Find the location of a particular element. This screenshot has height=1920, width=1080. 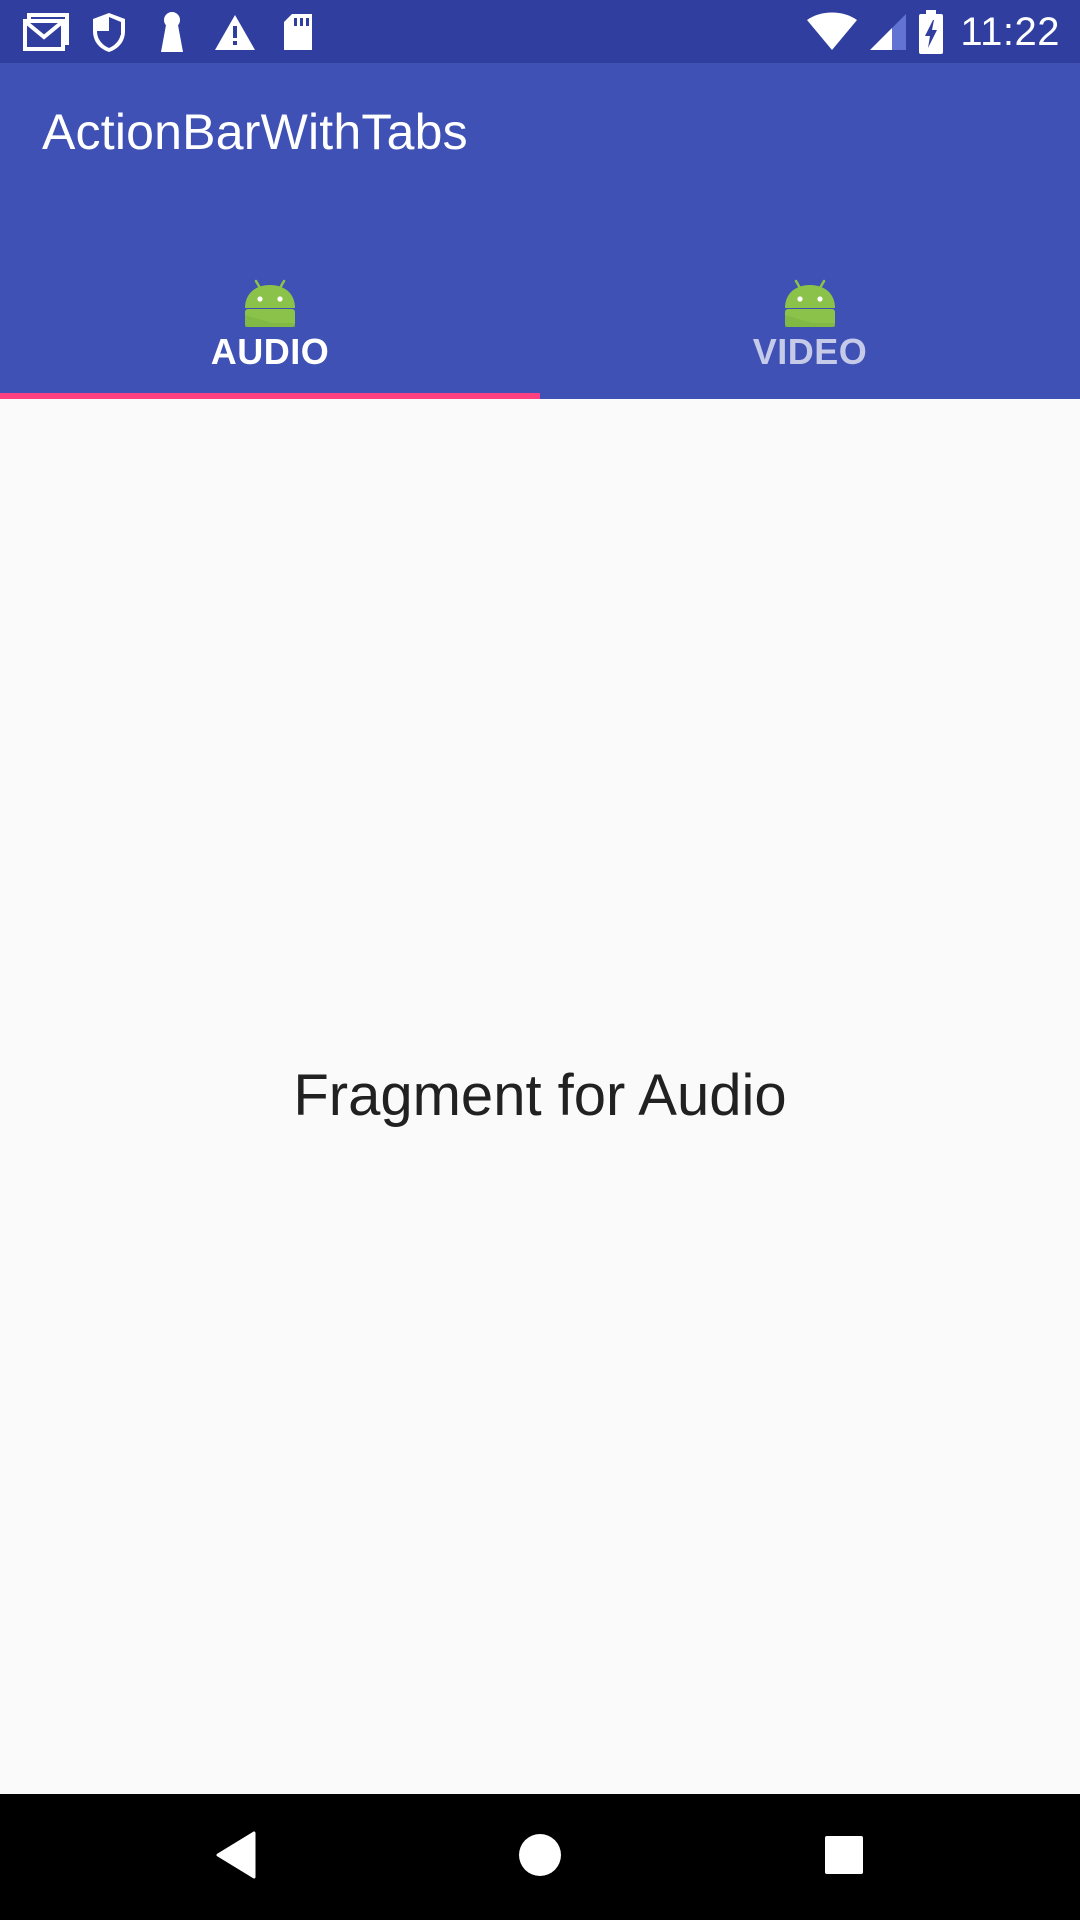

status-bar: 11:22 is located at coordinates (540, 31).